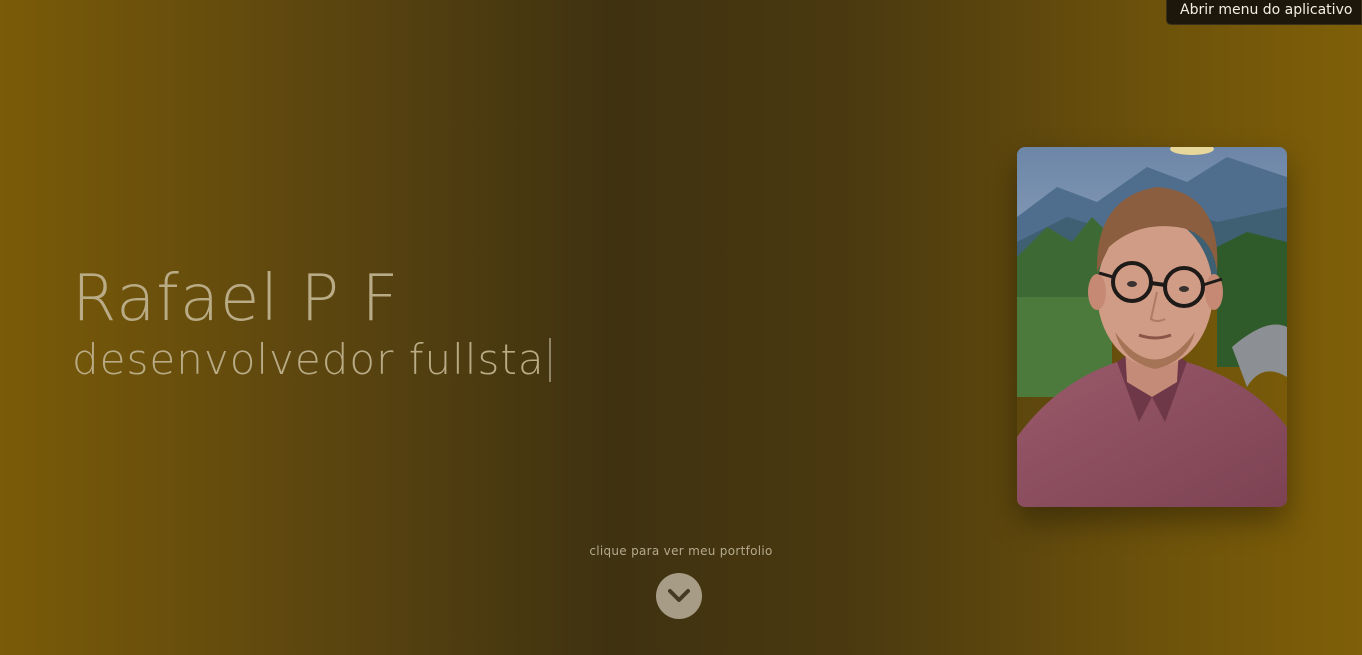 The image size is (1362, 655). I want to click on hero-role-line: desenvolvedor fullsta, so click(311, 360).